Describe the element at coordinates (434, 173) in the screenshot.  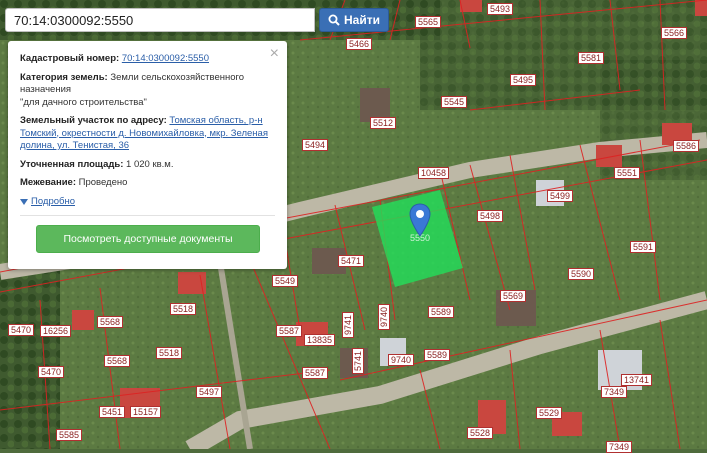
I see `plot-label: 10458` at that location.